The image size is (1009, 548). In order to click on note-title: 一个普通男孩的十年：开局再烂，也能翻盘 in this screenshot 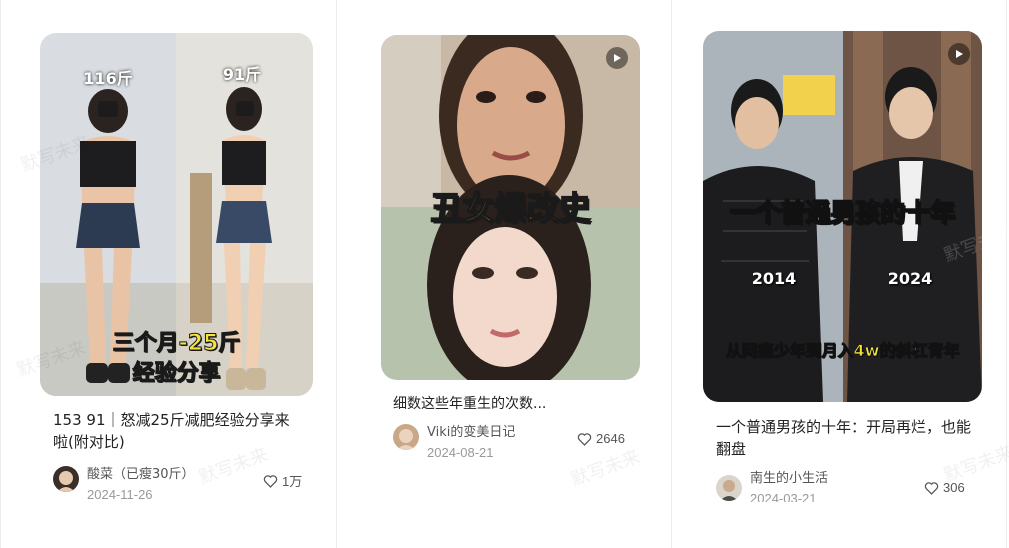, I will do `click(847, 438)`.